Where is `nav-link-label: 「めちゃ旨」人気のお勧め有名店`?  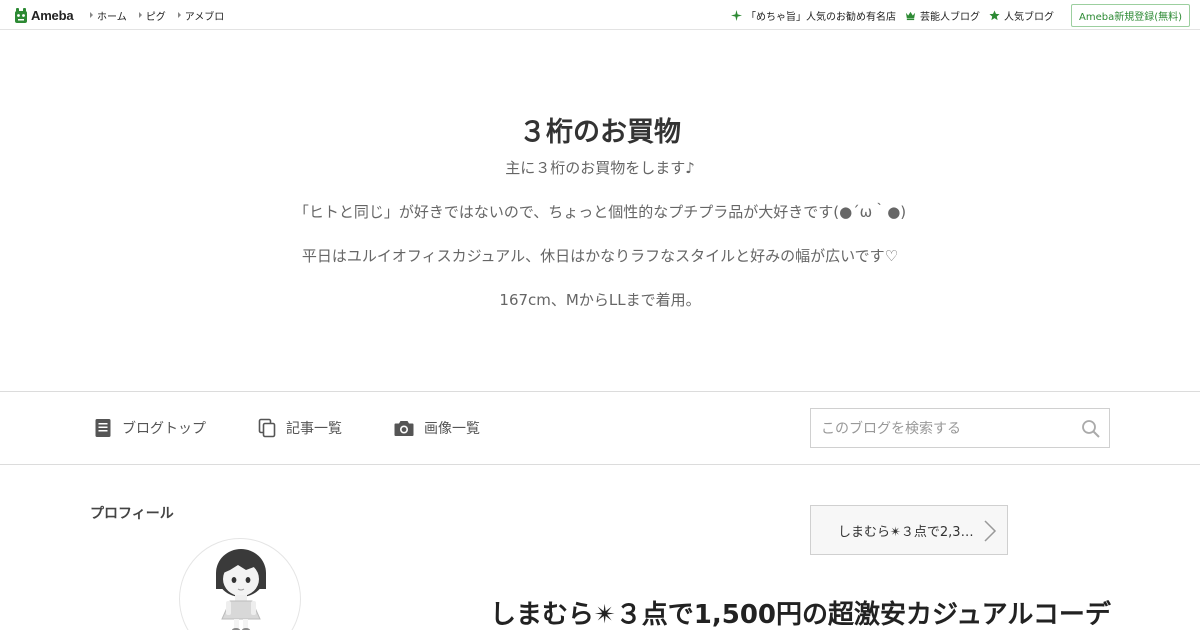 nav-link-label: 「めちゃ旨」人気のお勧め有名店 is located at coordinates (820, 17).